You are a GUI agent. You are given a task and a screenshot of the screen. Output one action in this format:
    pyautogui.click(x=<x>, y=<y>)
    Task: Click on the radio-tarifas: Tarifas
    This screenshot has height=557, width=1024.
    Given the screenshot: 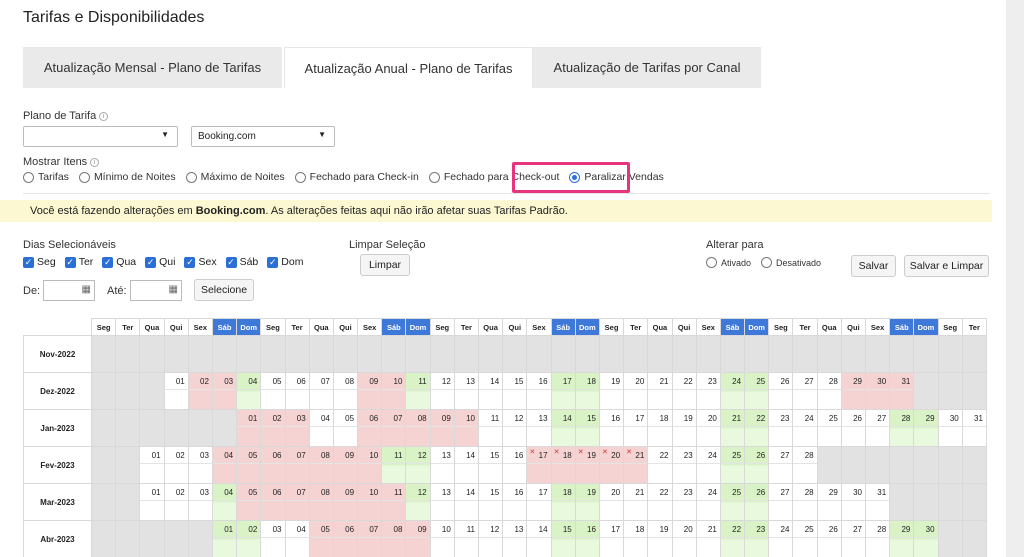 What is the action you would take?
    pyautogui.click(x=46, y=177)
    